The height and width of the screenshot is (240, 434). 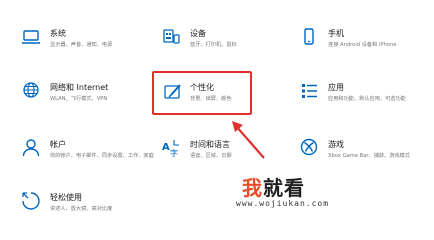 I want to click on watermark-text-dark: 就看, so click(x=284, y=188).